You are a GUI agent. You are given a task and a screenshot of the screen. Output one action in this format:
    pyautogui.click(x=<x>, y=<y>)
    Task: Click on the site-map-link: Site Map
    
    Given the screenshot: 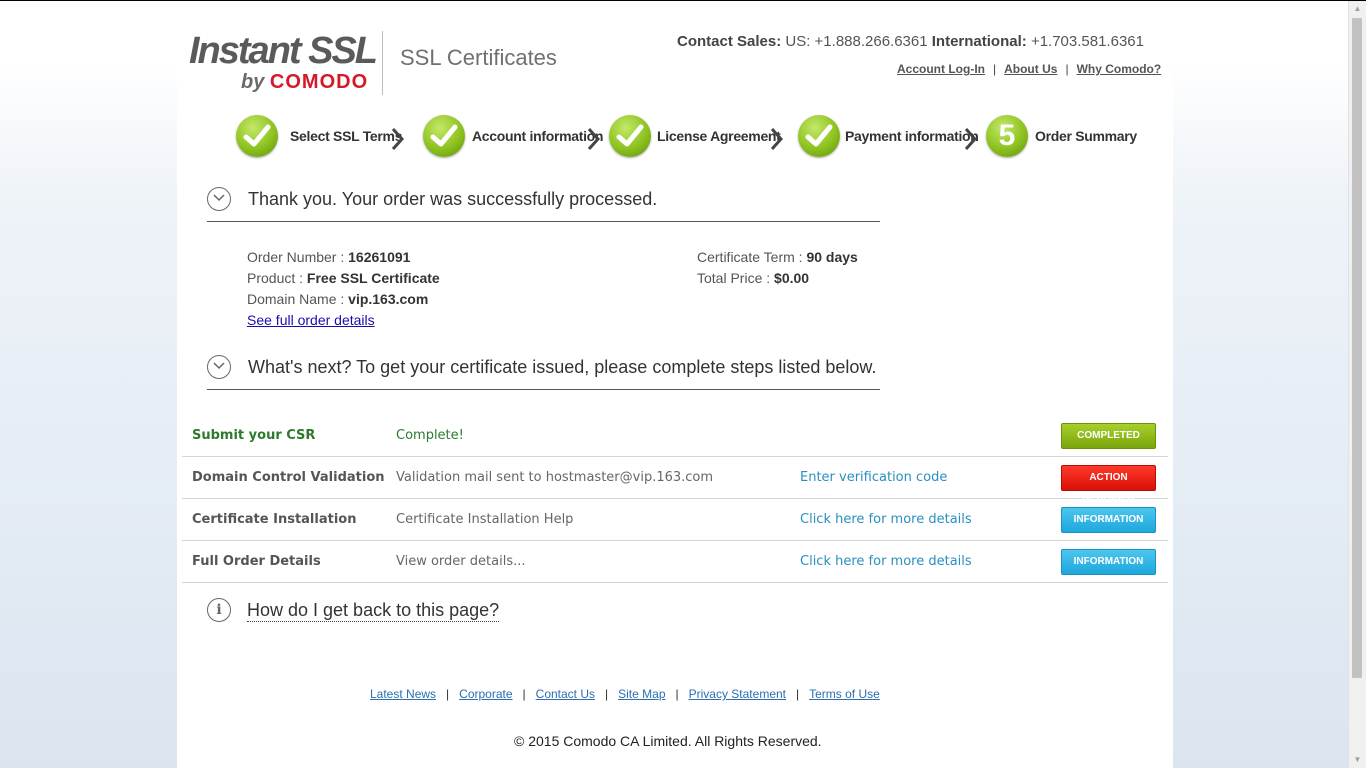 What is the action you would take?
    pyautogui.click(x=641, y=694)
    